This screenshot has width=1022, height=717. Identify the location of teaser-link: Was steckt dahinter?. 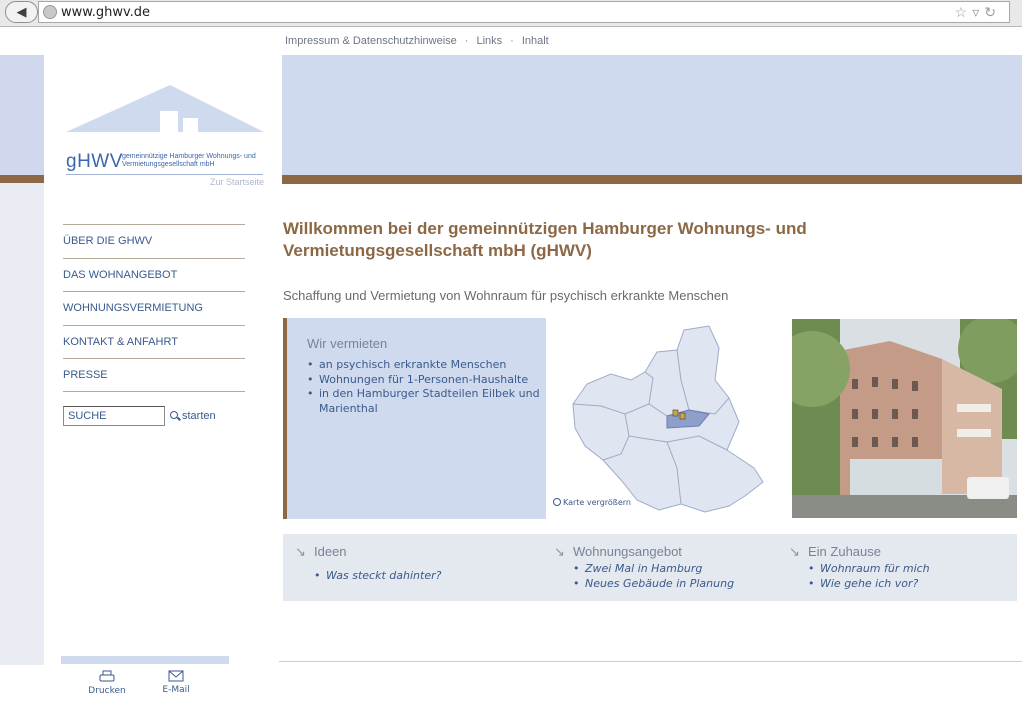
(377, 575).